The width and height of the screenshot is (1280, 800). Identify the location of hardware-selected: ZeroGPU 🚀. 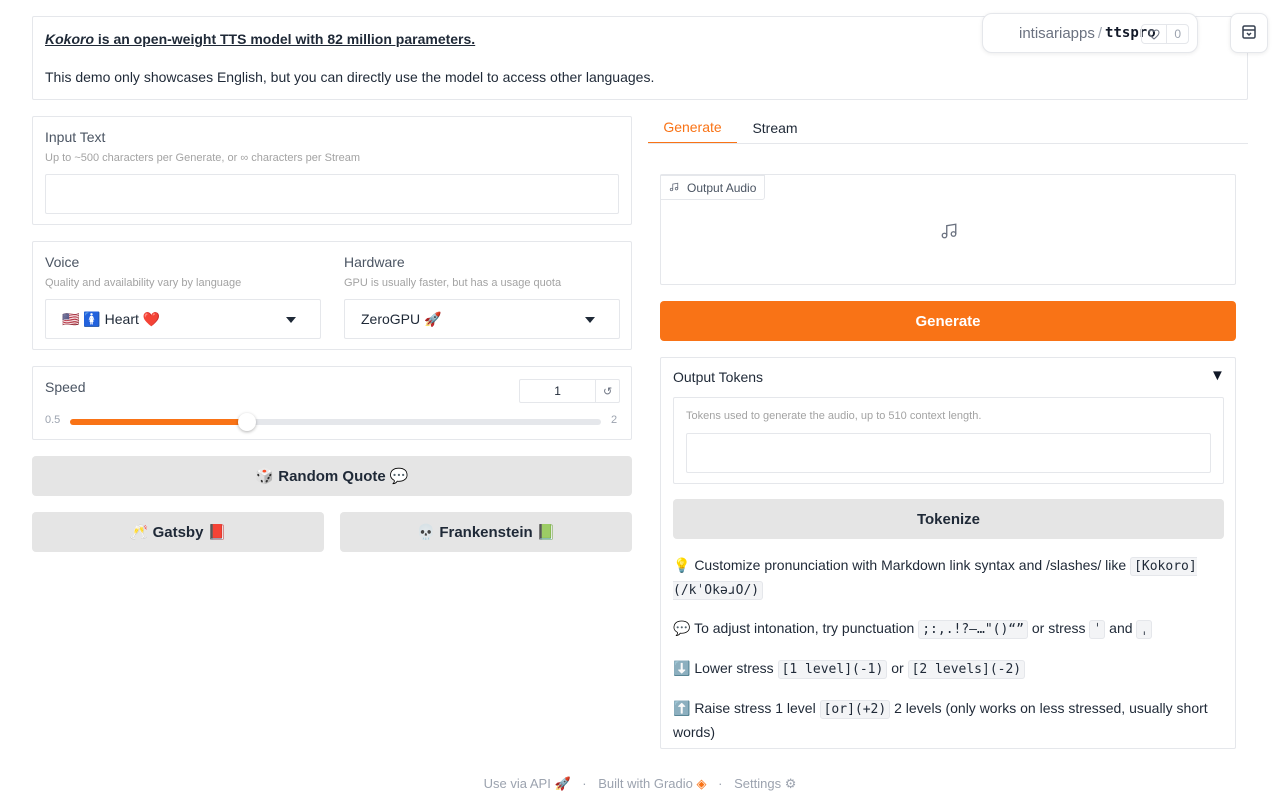
(401, 318).